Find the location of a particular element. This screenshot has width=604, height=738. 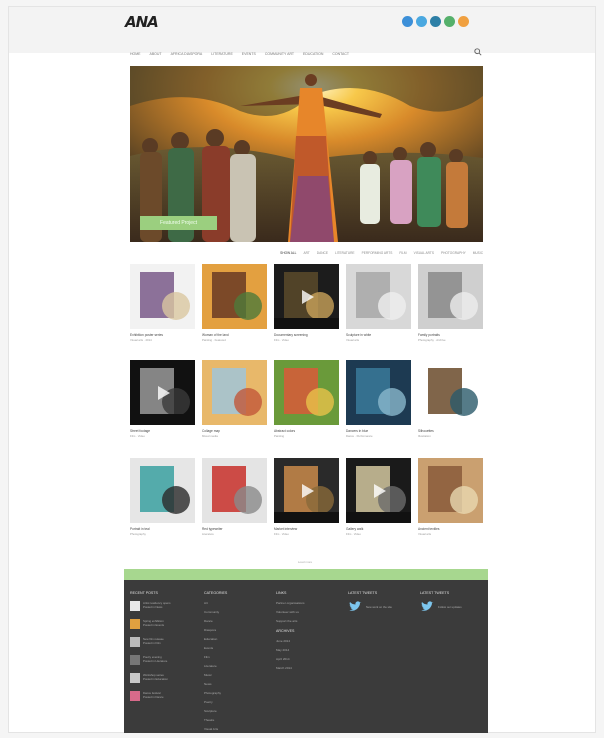

filter-item: Film is located at coordinates (402, 253).